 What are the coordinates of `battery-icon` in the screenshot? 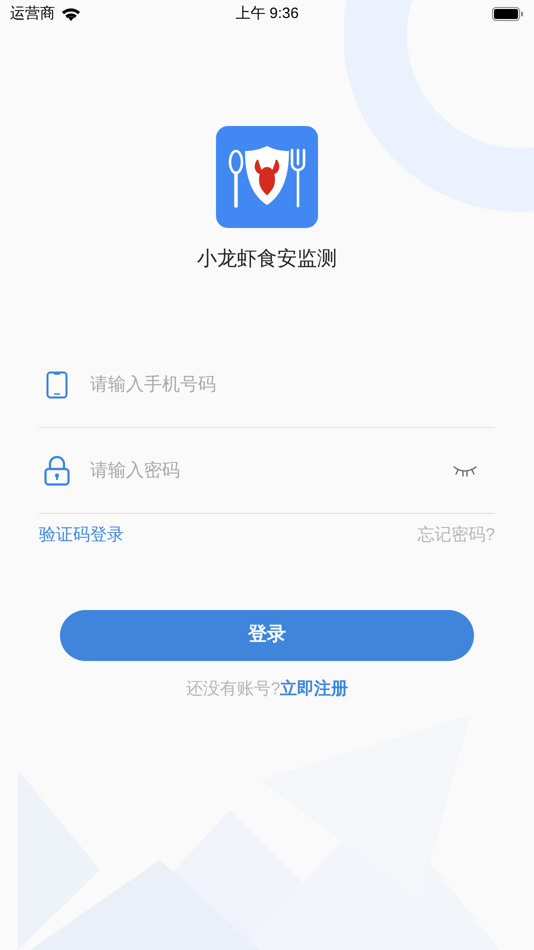 It's located at (508, 14).